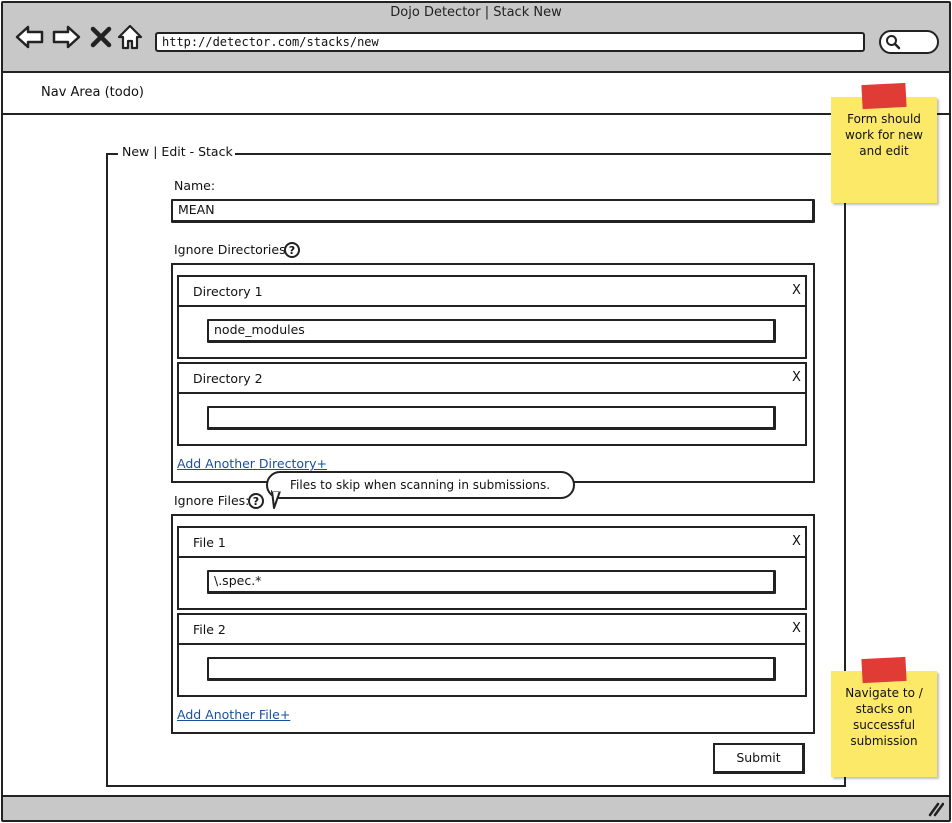 This screenshot has width=952, height=823. What do you see at coordinates (759, 758) in the screenshot?
I see `submit-button: Submit` at bounding box center [759, 758].